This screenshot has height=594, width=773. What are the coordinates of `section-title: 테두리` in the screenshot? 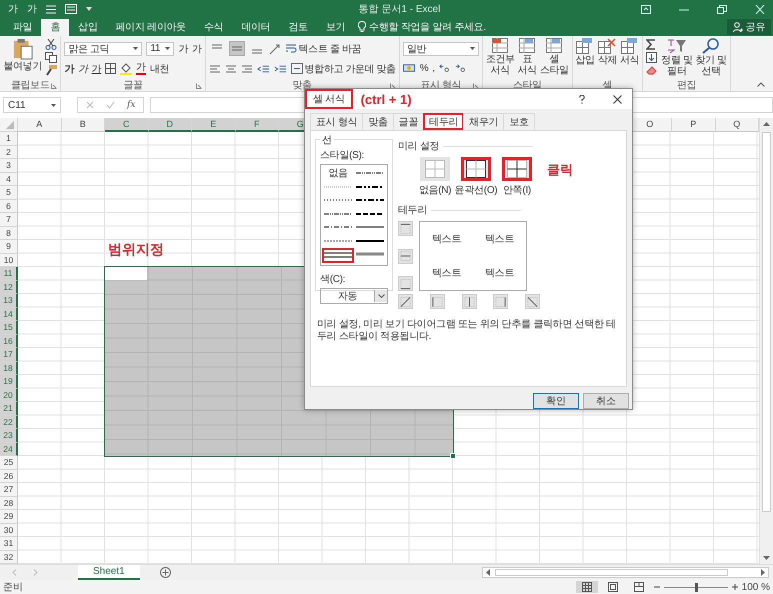 It's located at (413, 210).